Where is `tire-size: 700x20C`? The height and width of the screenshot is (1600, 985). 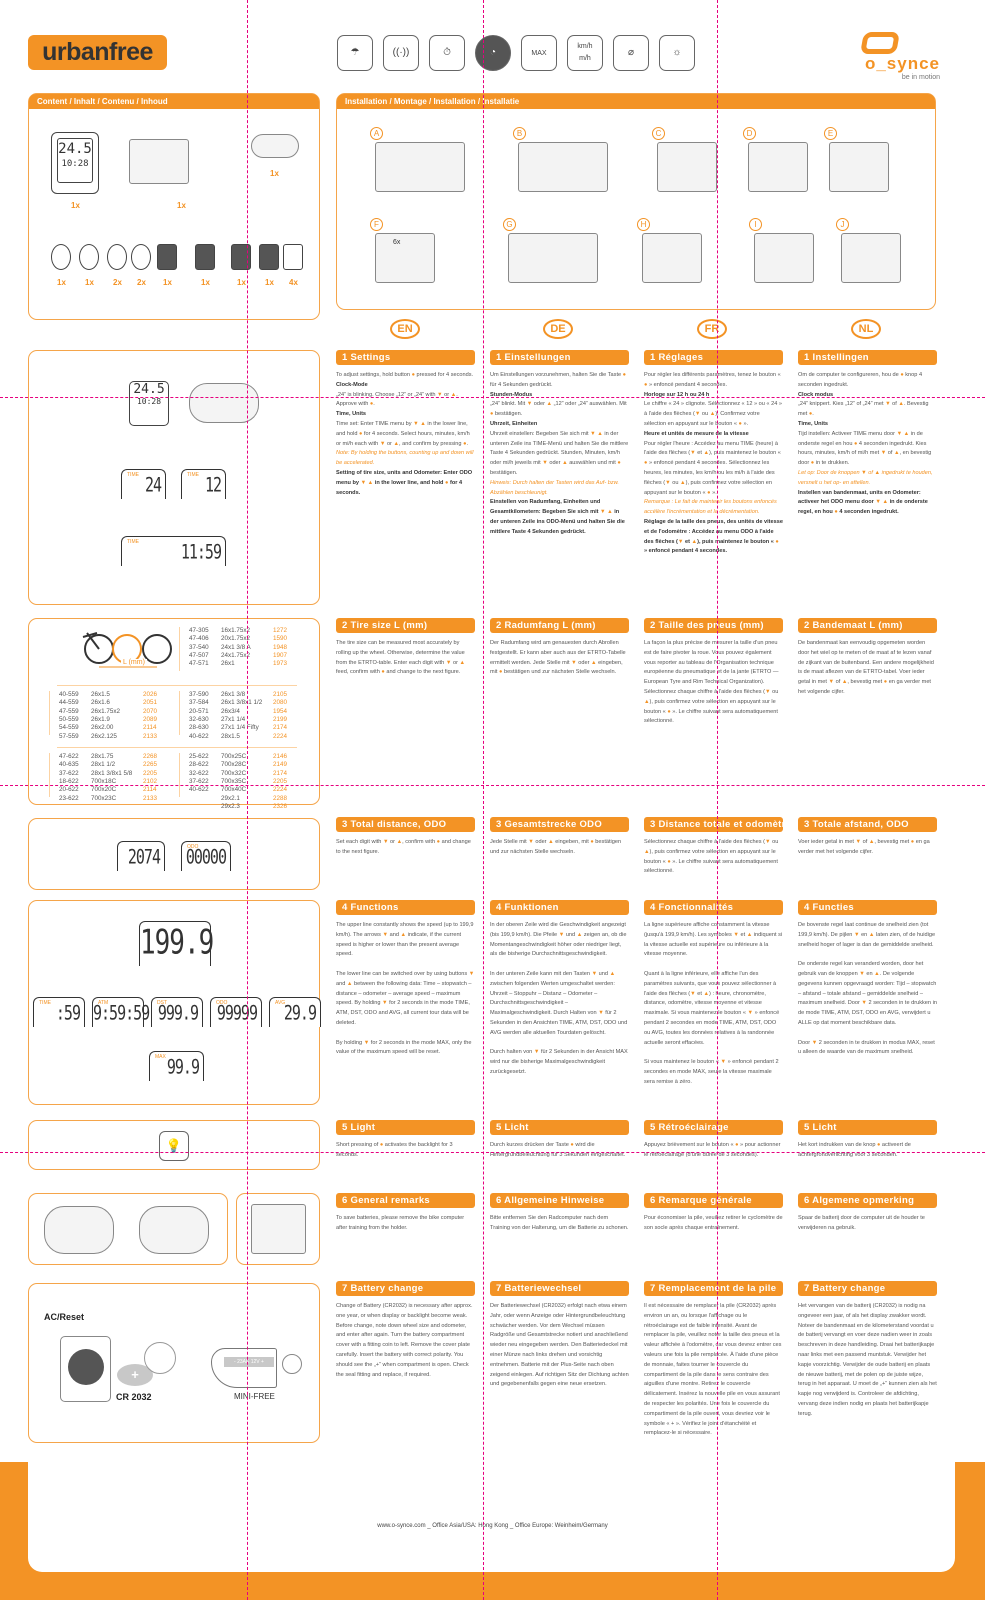 tire-size: 700x20C is located at coordinates (104, 790).